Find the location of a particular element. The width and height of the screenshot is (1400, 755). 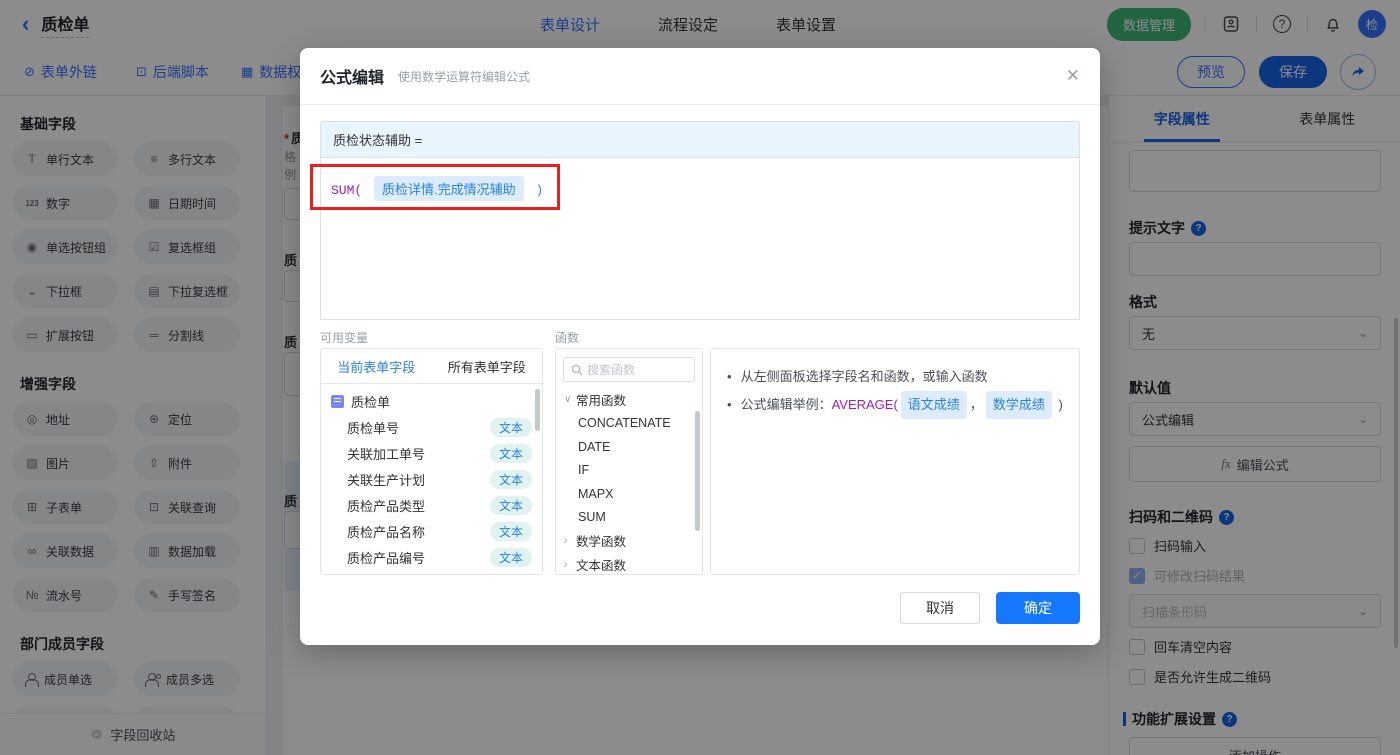

formula-expression: SUM( 质检详情.完成情况辅助 ) is located at coordinates (700, 188).